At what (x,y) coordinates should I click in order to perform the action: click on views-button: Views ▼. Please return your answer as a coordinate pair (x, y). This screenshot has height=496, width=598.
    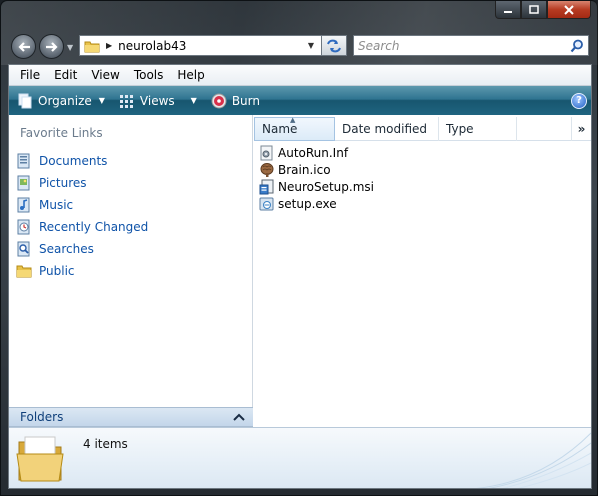
    Looking at the image, I should click on (158, 101).